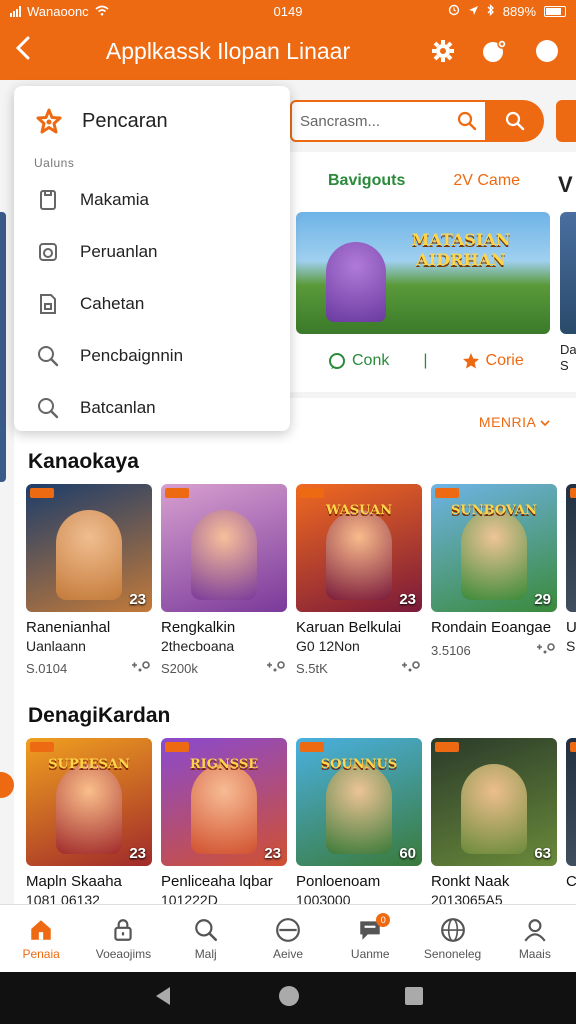 The height and width of the screenshot is (1024, 576). I want to click on game-thumbnail: SUPEESAN 23, so click(89, 802).